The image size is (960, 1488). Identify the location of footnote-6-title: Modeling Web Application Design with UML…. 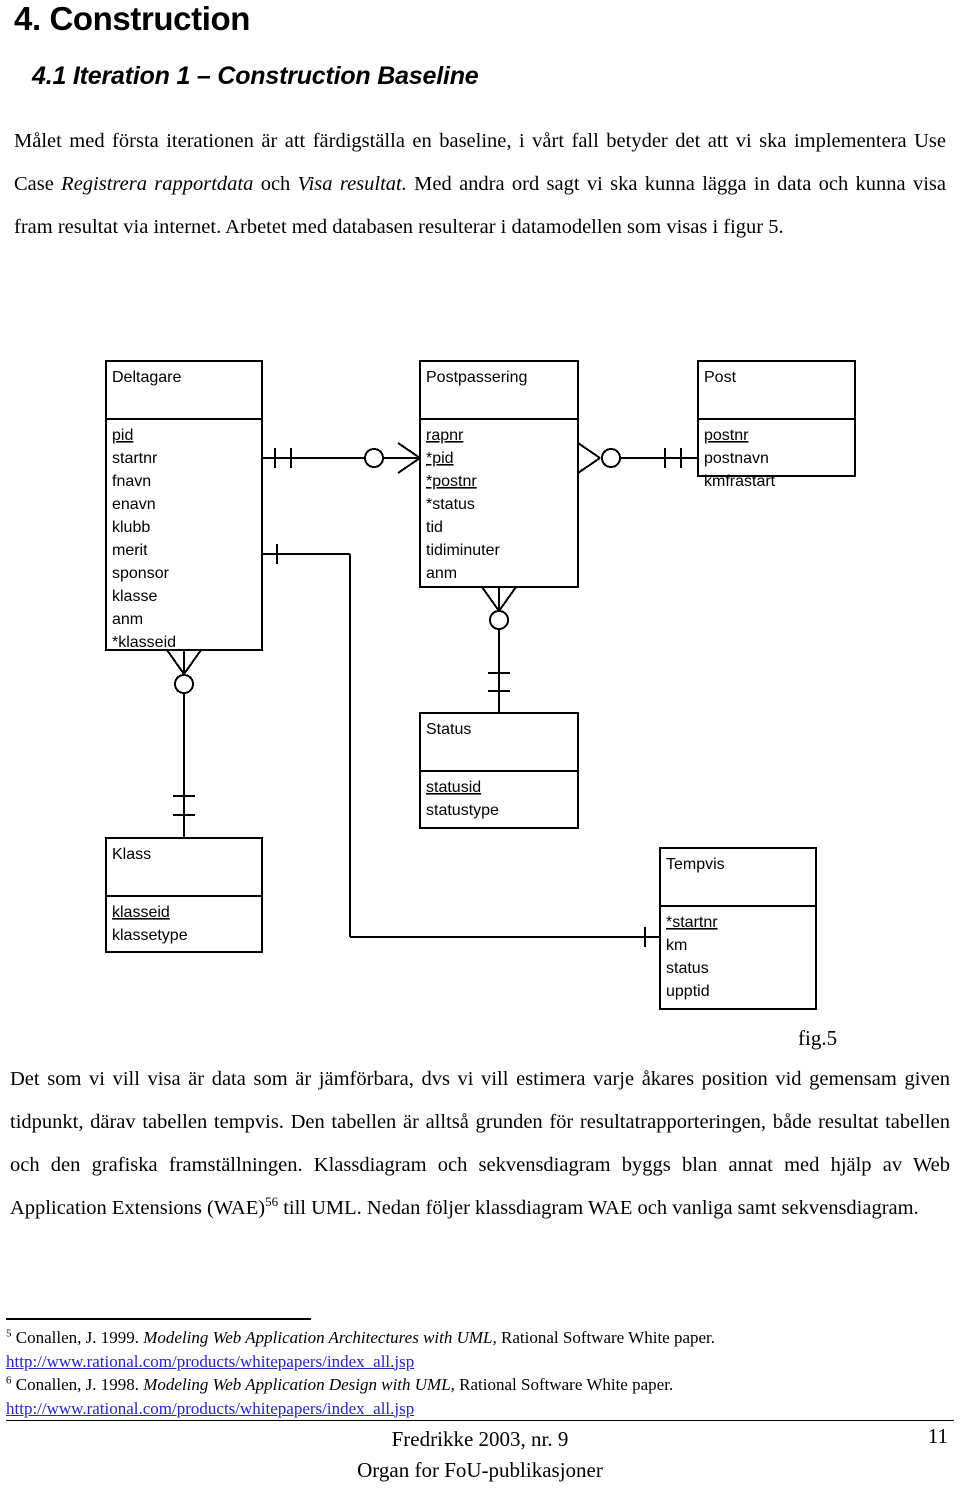
(299, 1384).